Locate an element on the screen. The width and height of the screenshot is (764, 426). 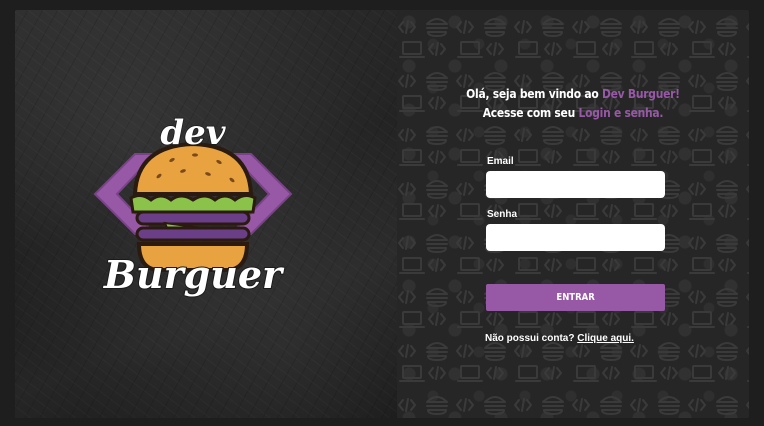
signup-prompt: Não possui conta? Clique aqui. is located at coordinates (559, 338).